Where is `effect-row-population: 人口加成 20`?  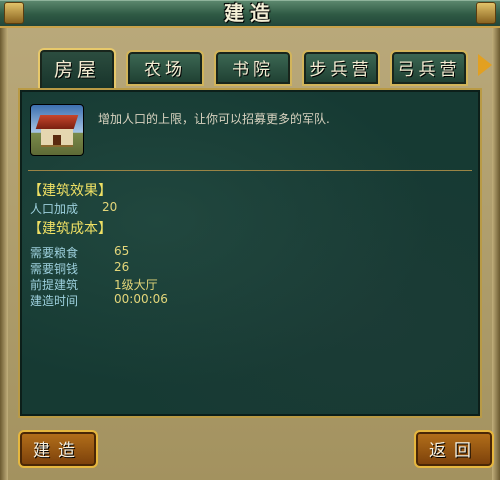
effect-row-population: 人口加成 20 is located at coordinates (73, 208).